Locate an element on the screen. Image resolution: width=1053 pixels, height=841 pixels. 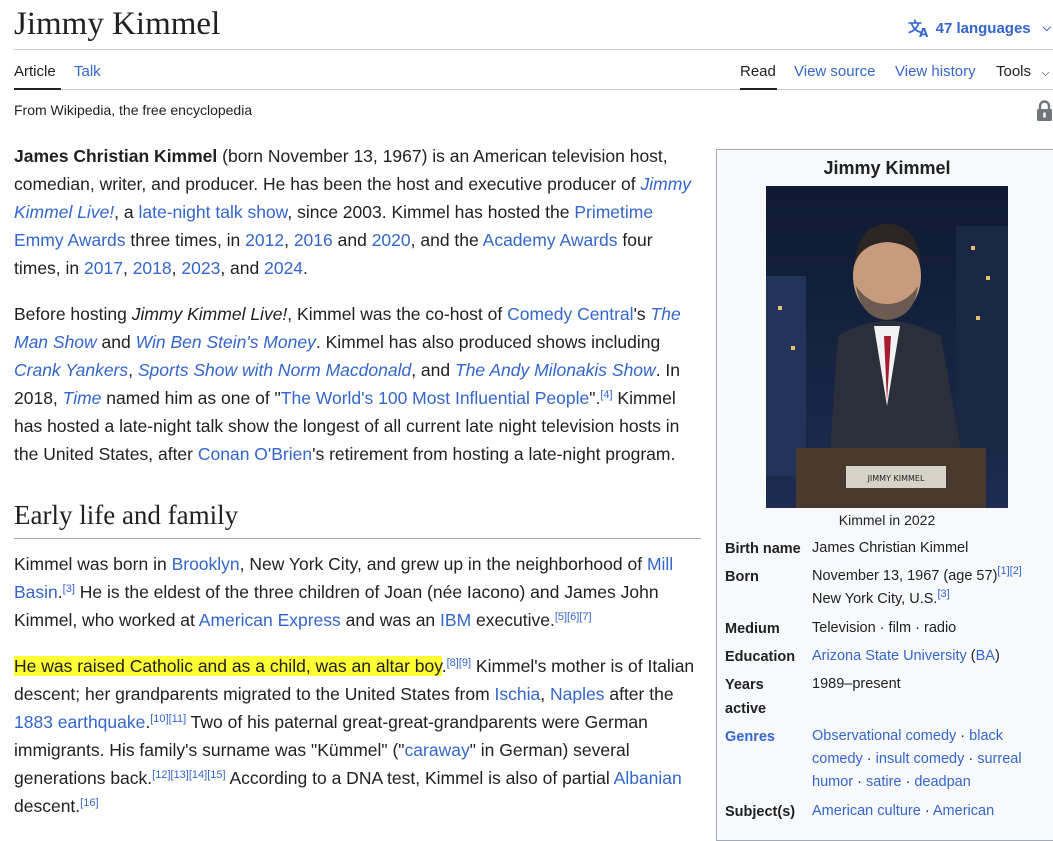
ref-16: [16] is located at coordinates (89, 803).